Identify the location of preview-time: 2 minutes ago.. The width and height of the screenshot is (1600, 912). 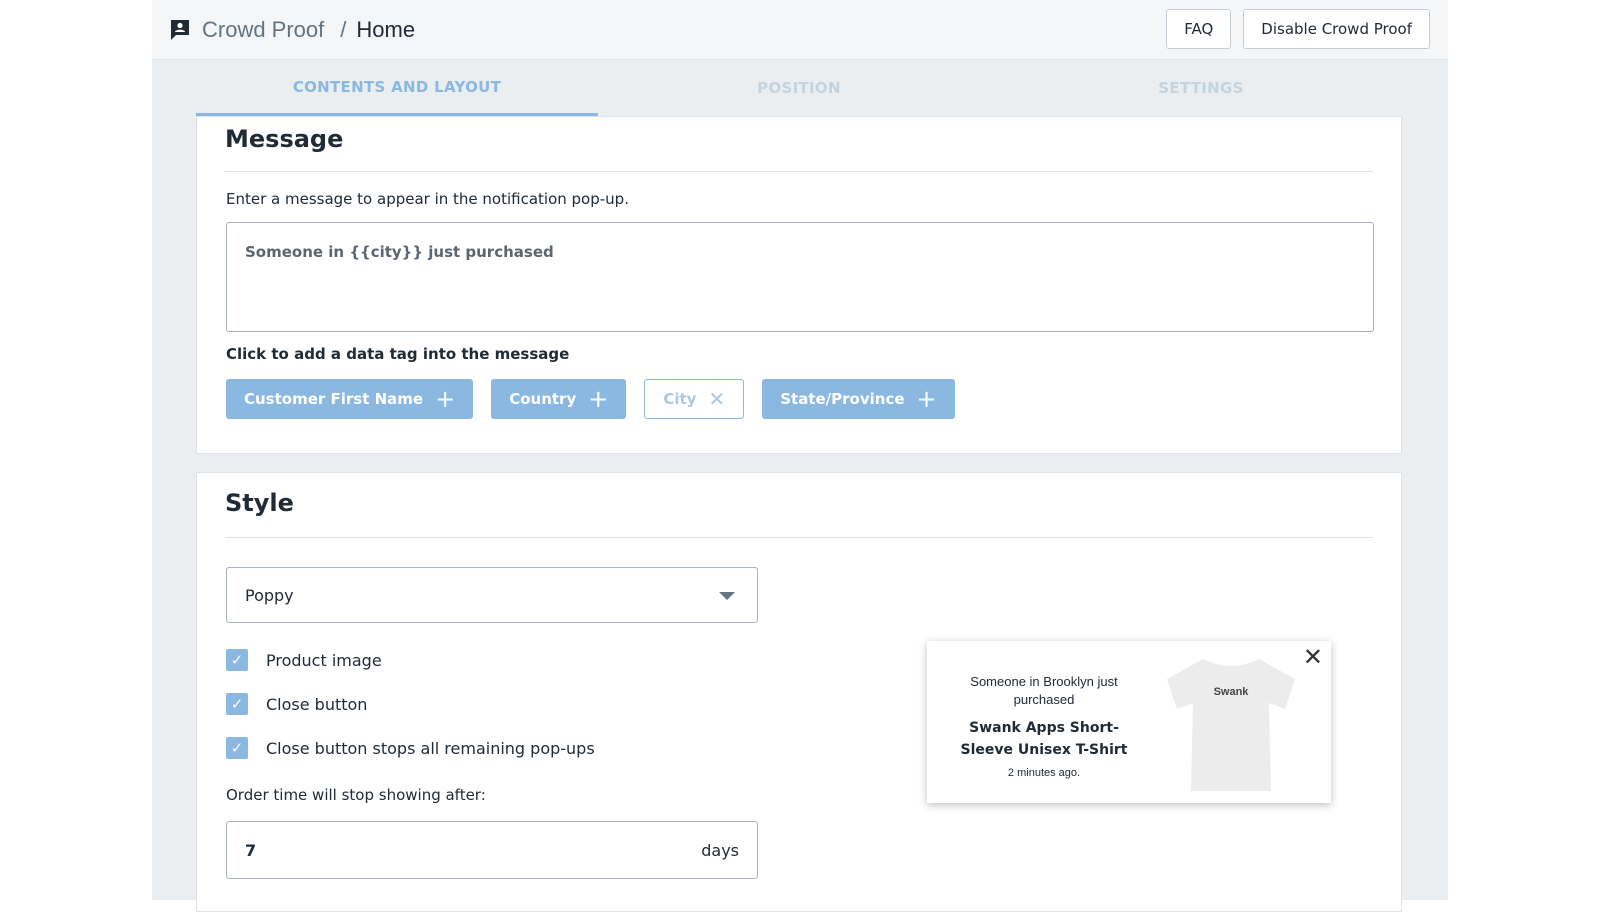
(1044, 773).